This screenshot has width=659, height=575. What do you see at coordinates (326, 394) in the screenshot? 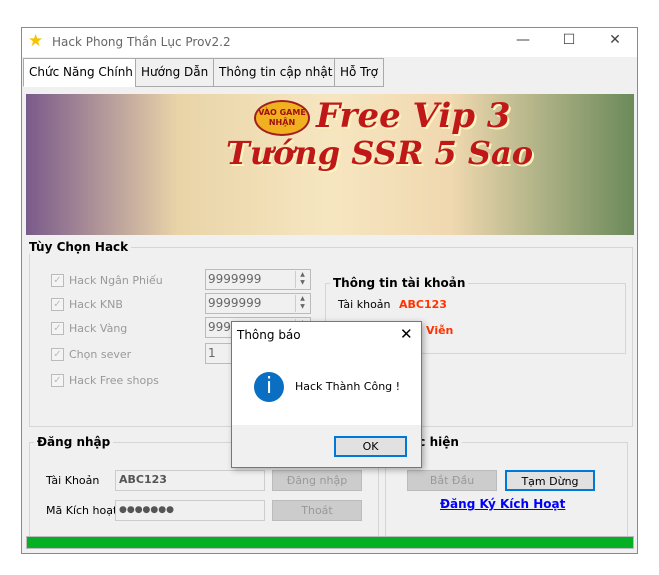
I see `message-dialog: Thông báo ✕ i Hack Thành Công ! OK` at bounding box center [326, 394].